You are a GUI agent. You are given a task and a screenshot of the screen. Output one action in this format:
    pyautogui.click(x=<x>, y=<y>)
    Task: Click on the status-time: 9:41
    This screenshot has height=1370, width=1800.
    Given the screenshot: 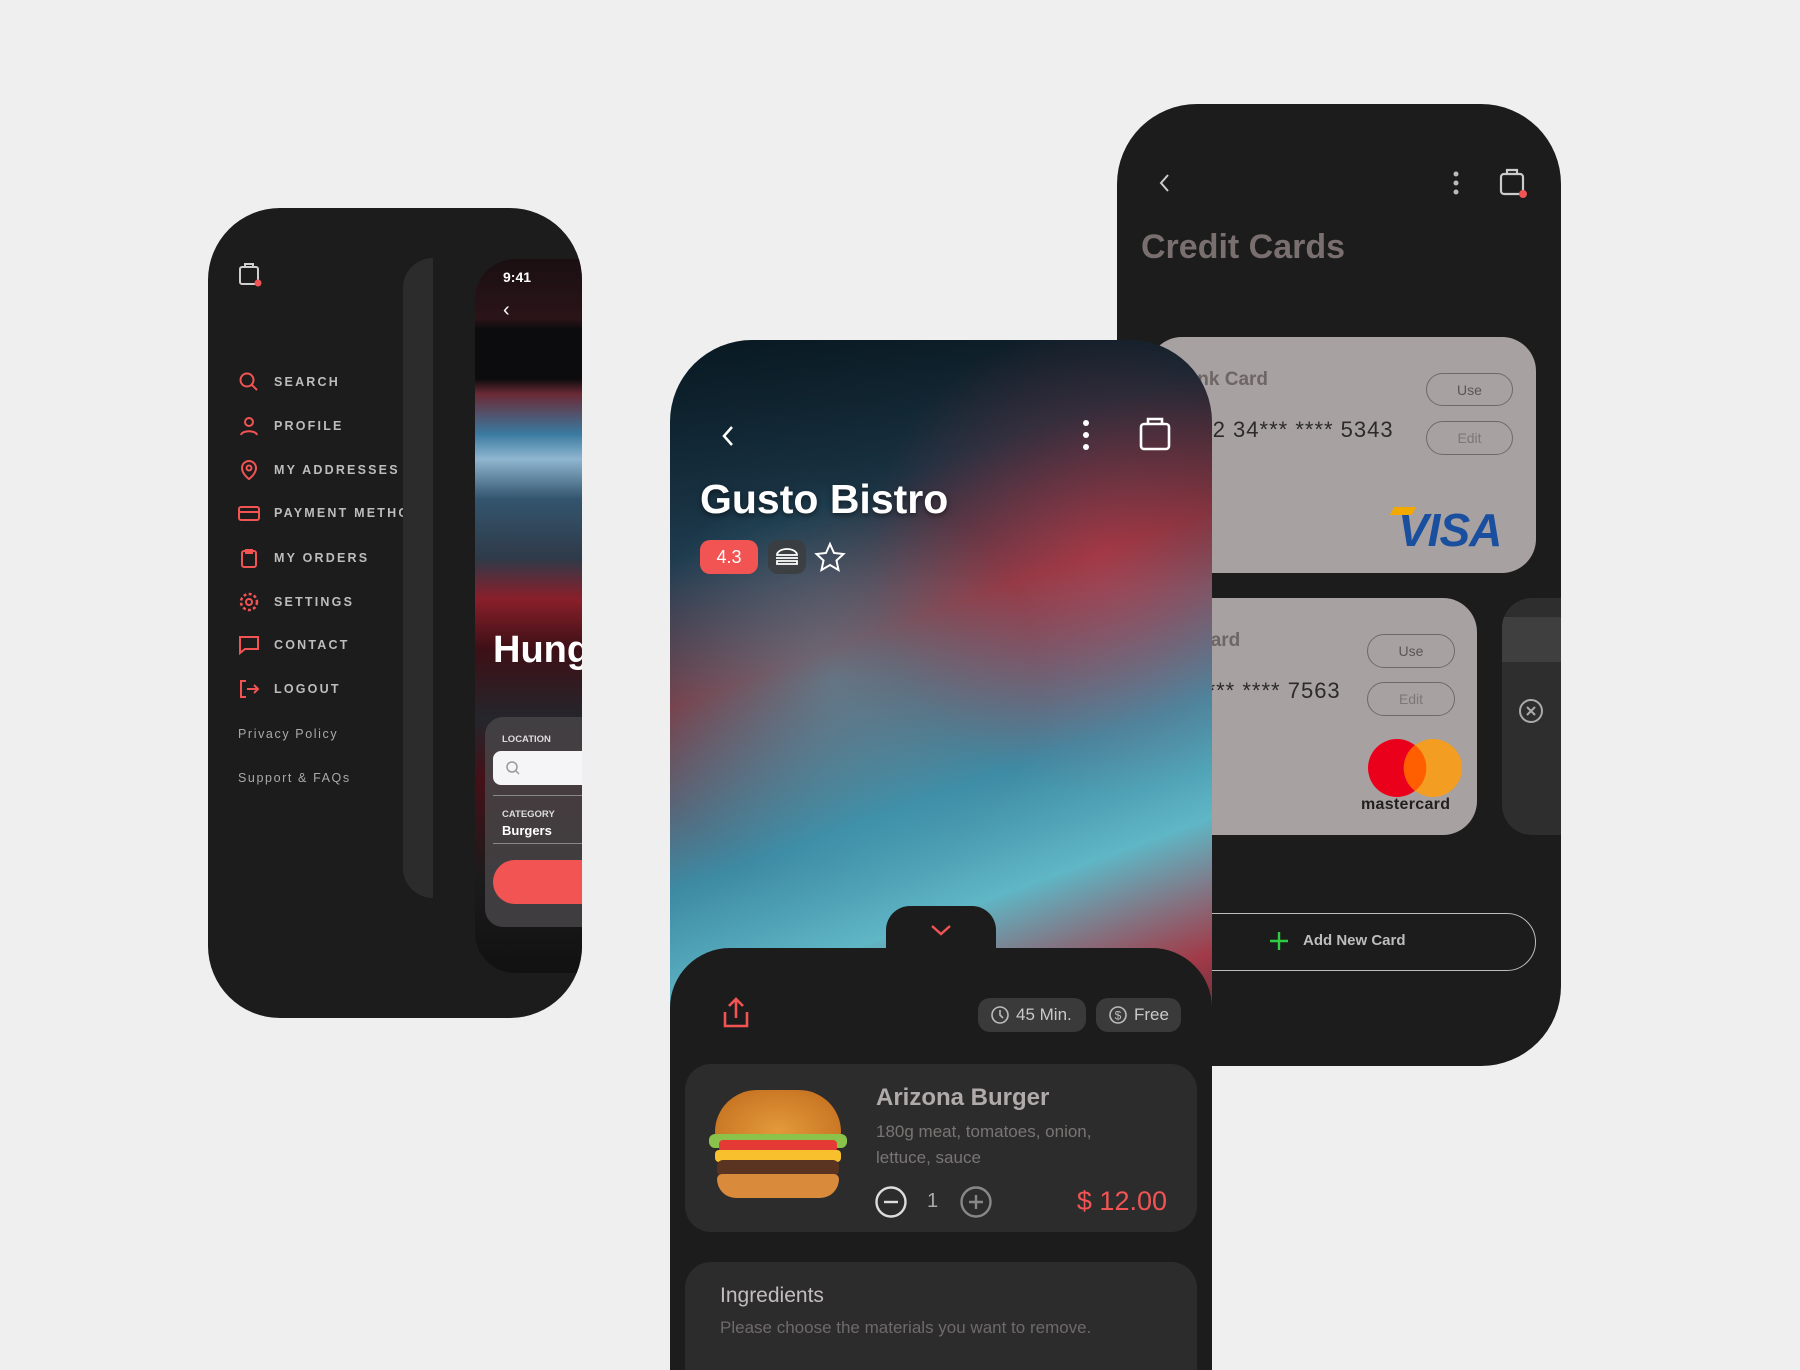 What is the action you would take?
    pyautogui.click(x=517, y=277)
    